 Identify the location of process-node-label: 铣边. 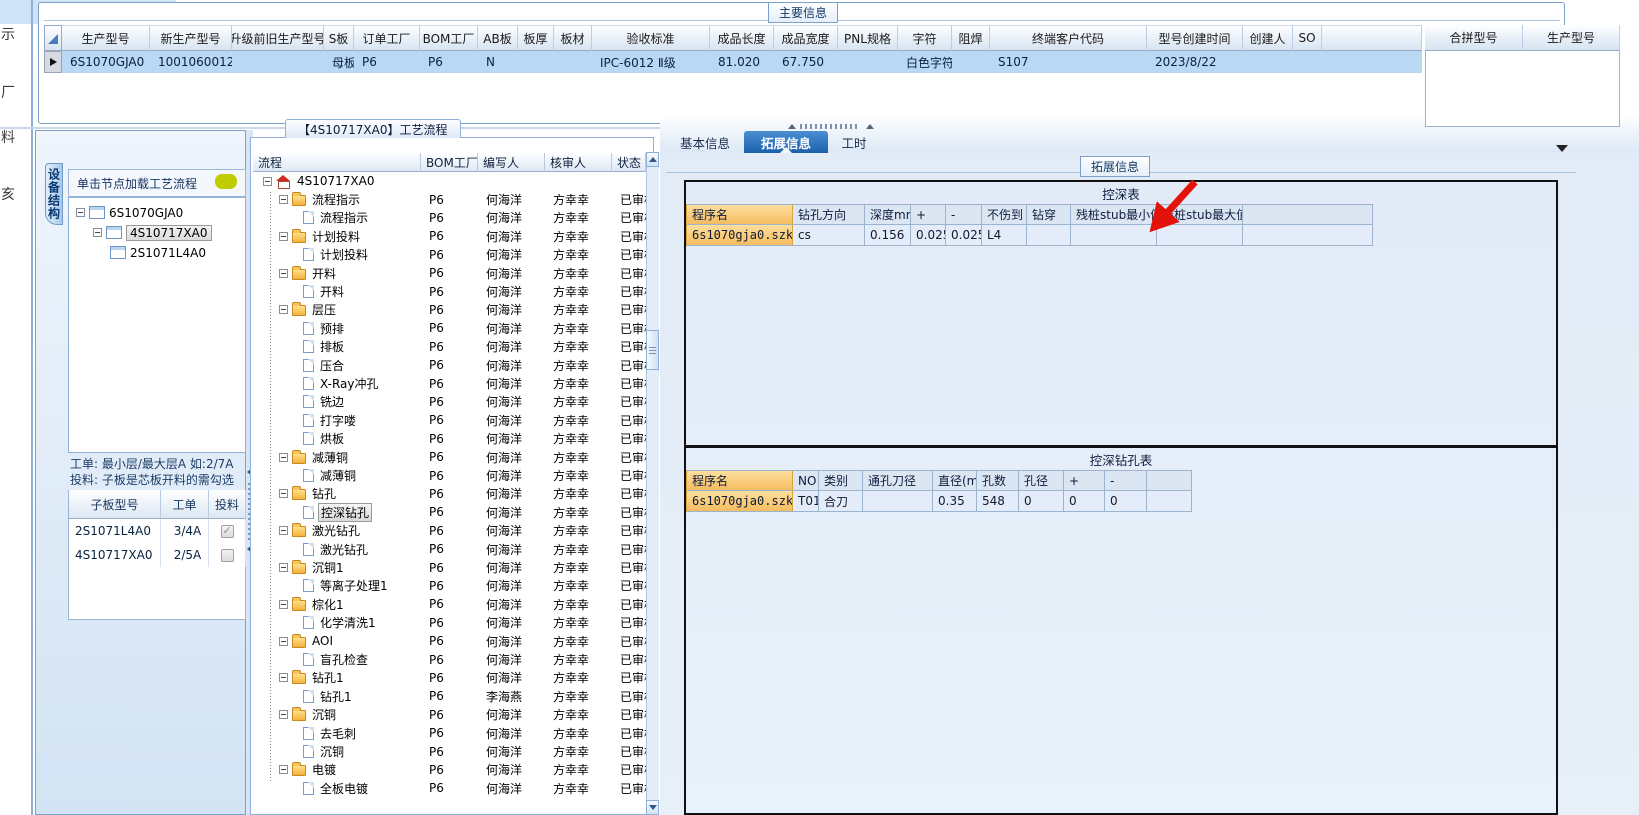
(332, 401).